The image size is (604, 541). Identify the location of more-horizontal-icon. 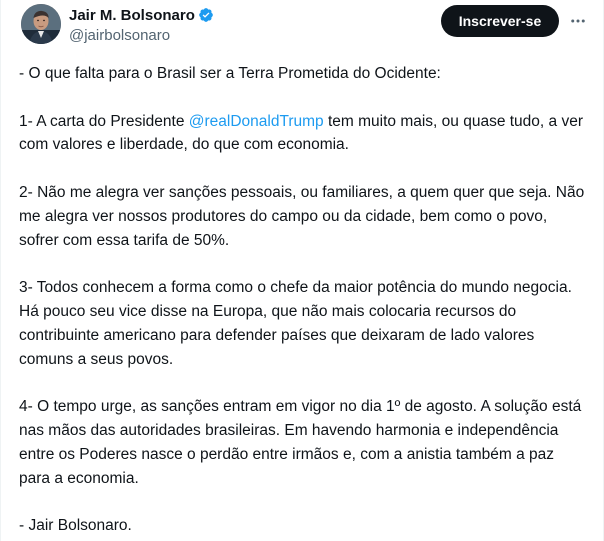
(578, 21).